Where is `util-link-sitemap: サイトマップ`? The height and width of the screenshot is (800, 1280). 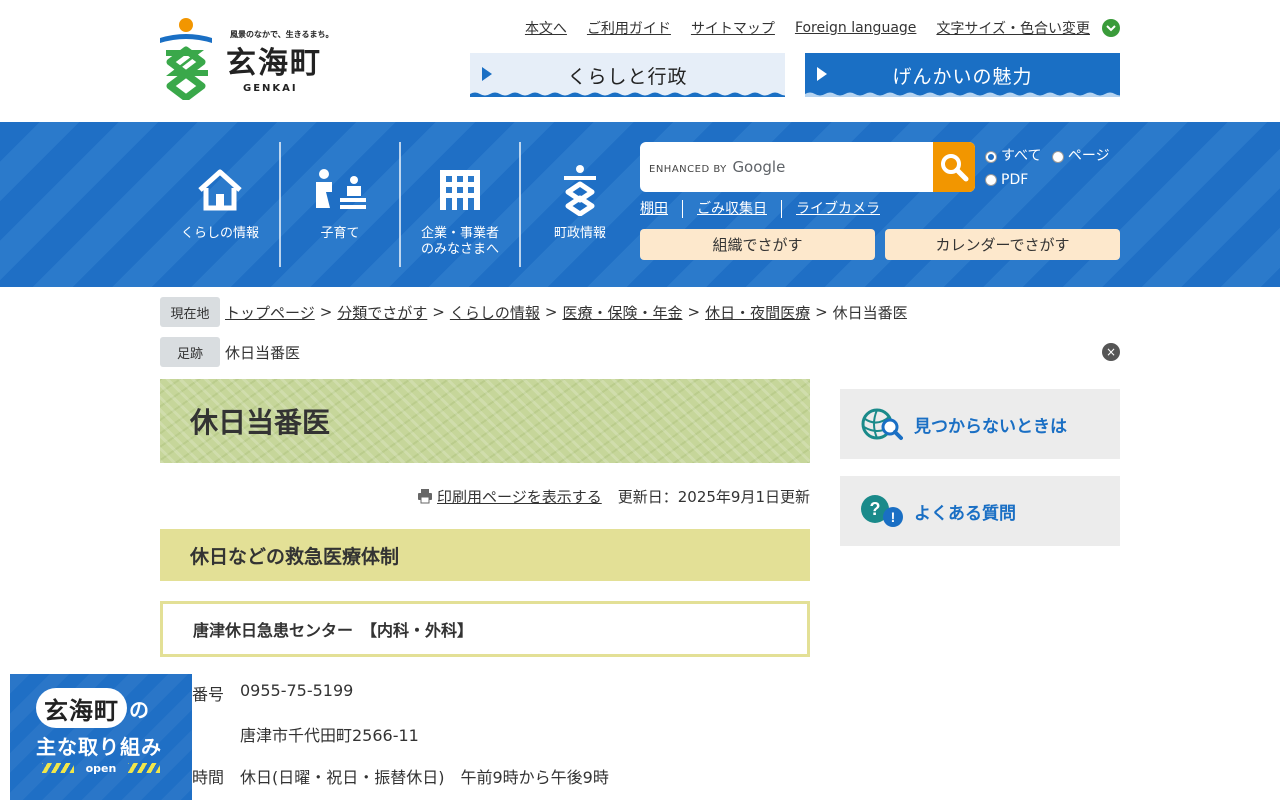 util-link-sitemap: サイトマップ is located at coordinates (733, 28).